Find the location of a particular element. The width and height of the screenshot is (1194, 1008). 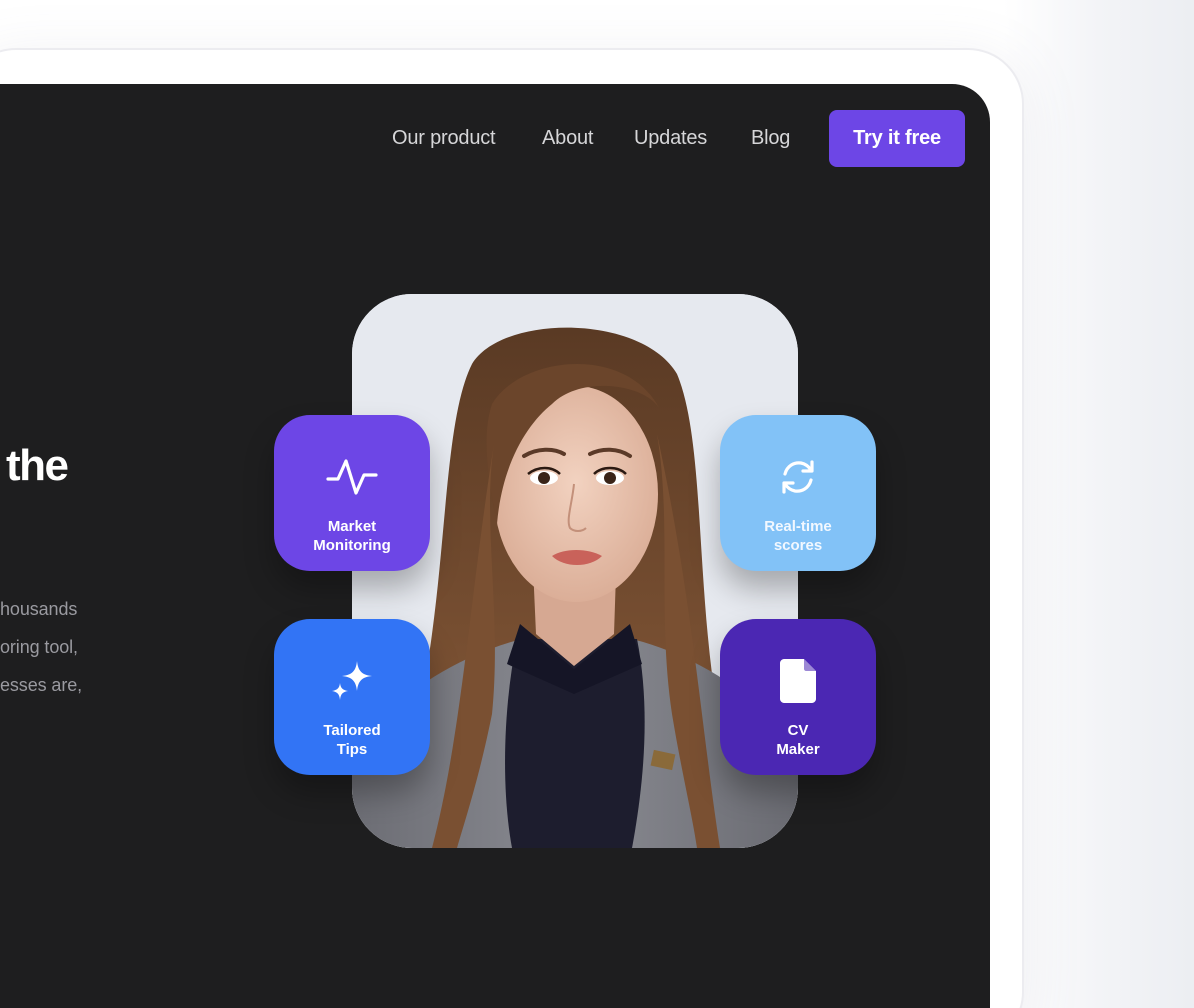

feature-tile-cv-maker: CV Maker is located at coordinates (798, 697).